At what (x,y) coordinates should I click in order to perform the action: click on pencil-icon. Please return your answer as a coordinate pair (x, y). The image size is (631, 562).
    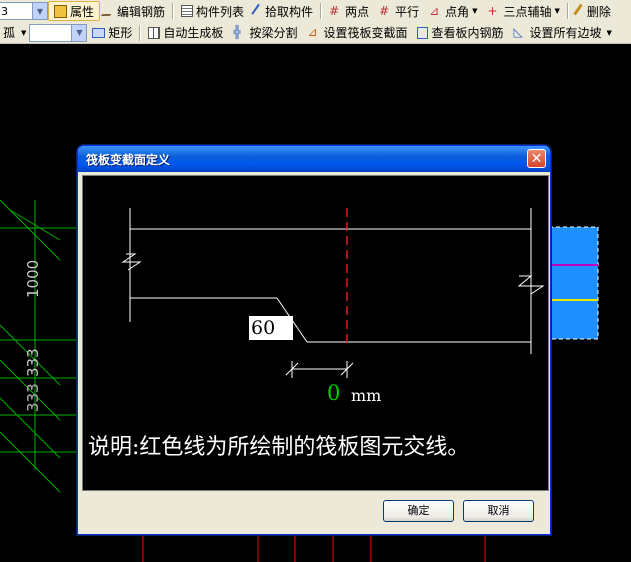
    Looking at the image, I should click on (109, 11).